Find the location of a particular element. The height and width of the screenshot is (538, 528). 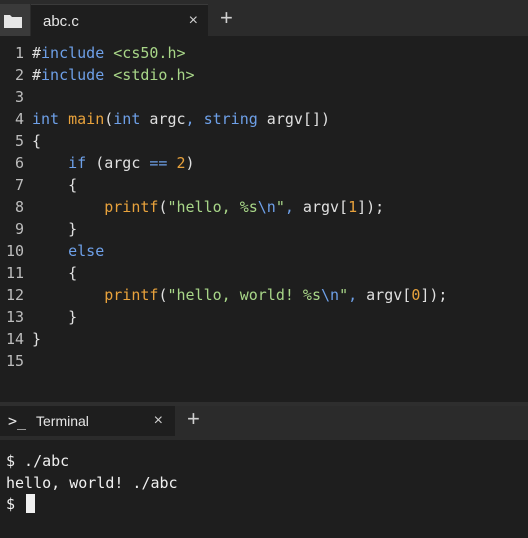

line-number: 10 is located at coordinates (14, 251).